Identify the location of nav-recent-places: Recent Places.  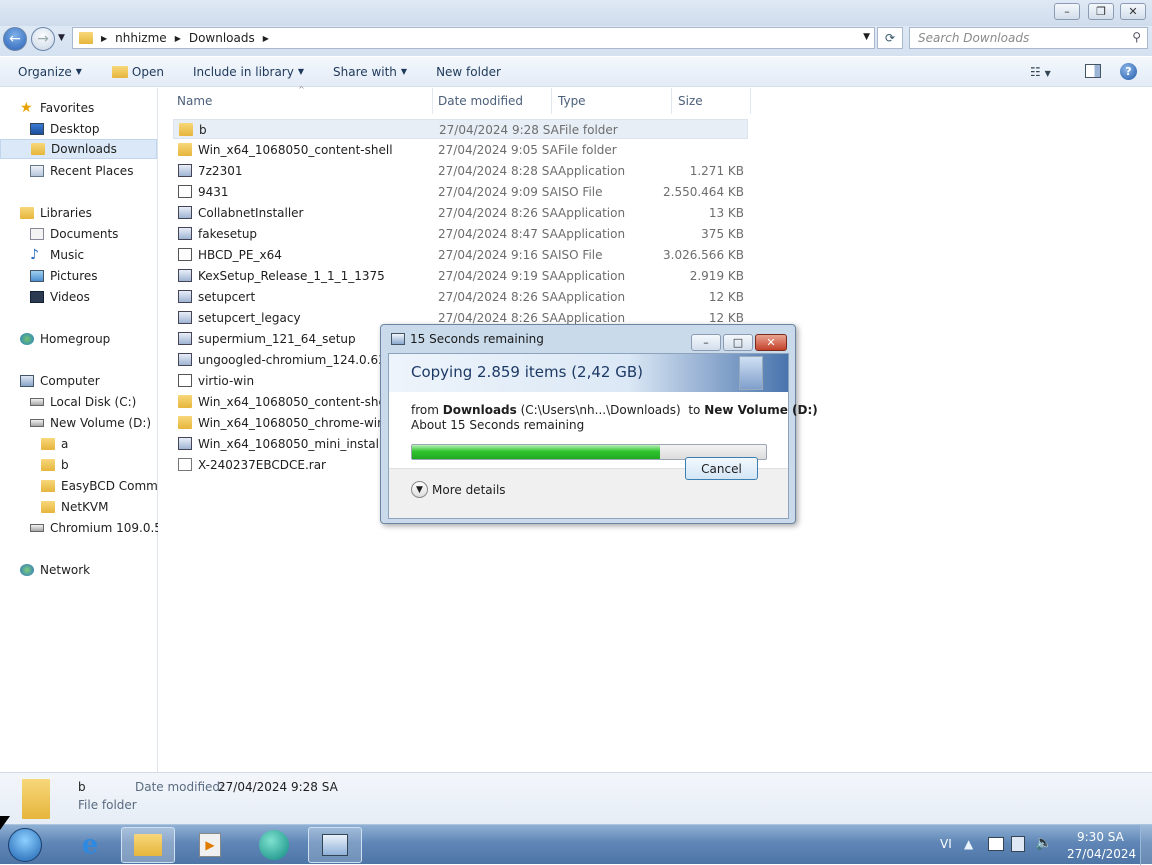
(109, 171).